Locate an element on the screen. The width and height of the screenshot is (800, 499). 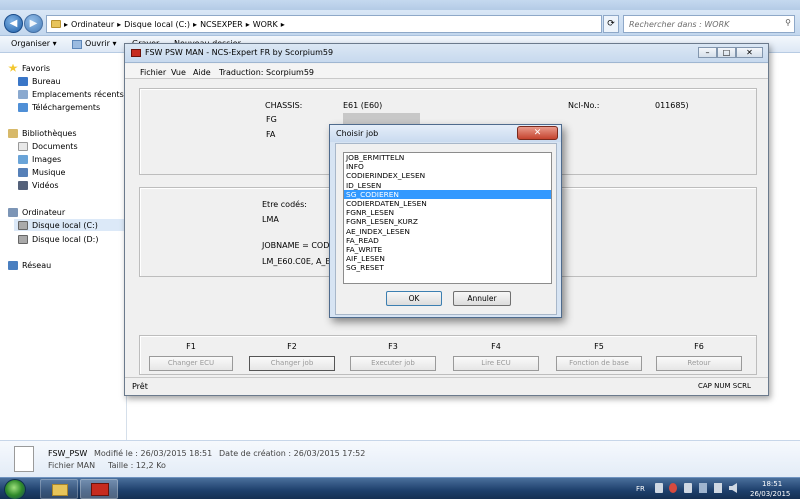
language-indicator: FR is located at coordinates (640, 489).